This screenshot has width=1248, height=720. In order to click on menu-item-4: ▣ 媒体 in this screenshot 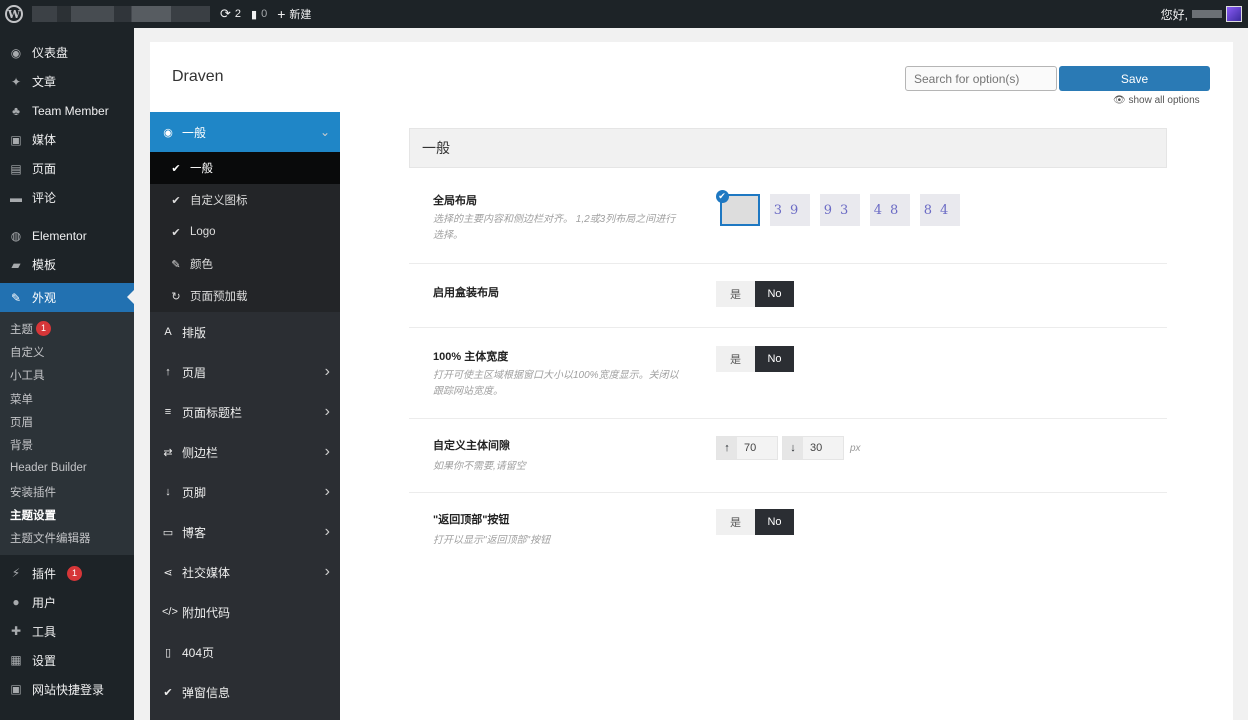, I will do `click(67, 139)`.